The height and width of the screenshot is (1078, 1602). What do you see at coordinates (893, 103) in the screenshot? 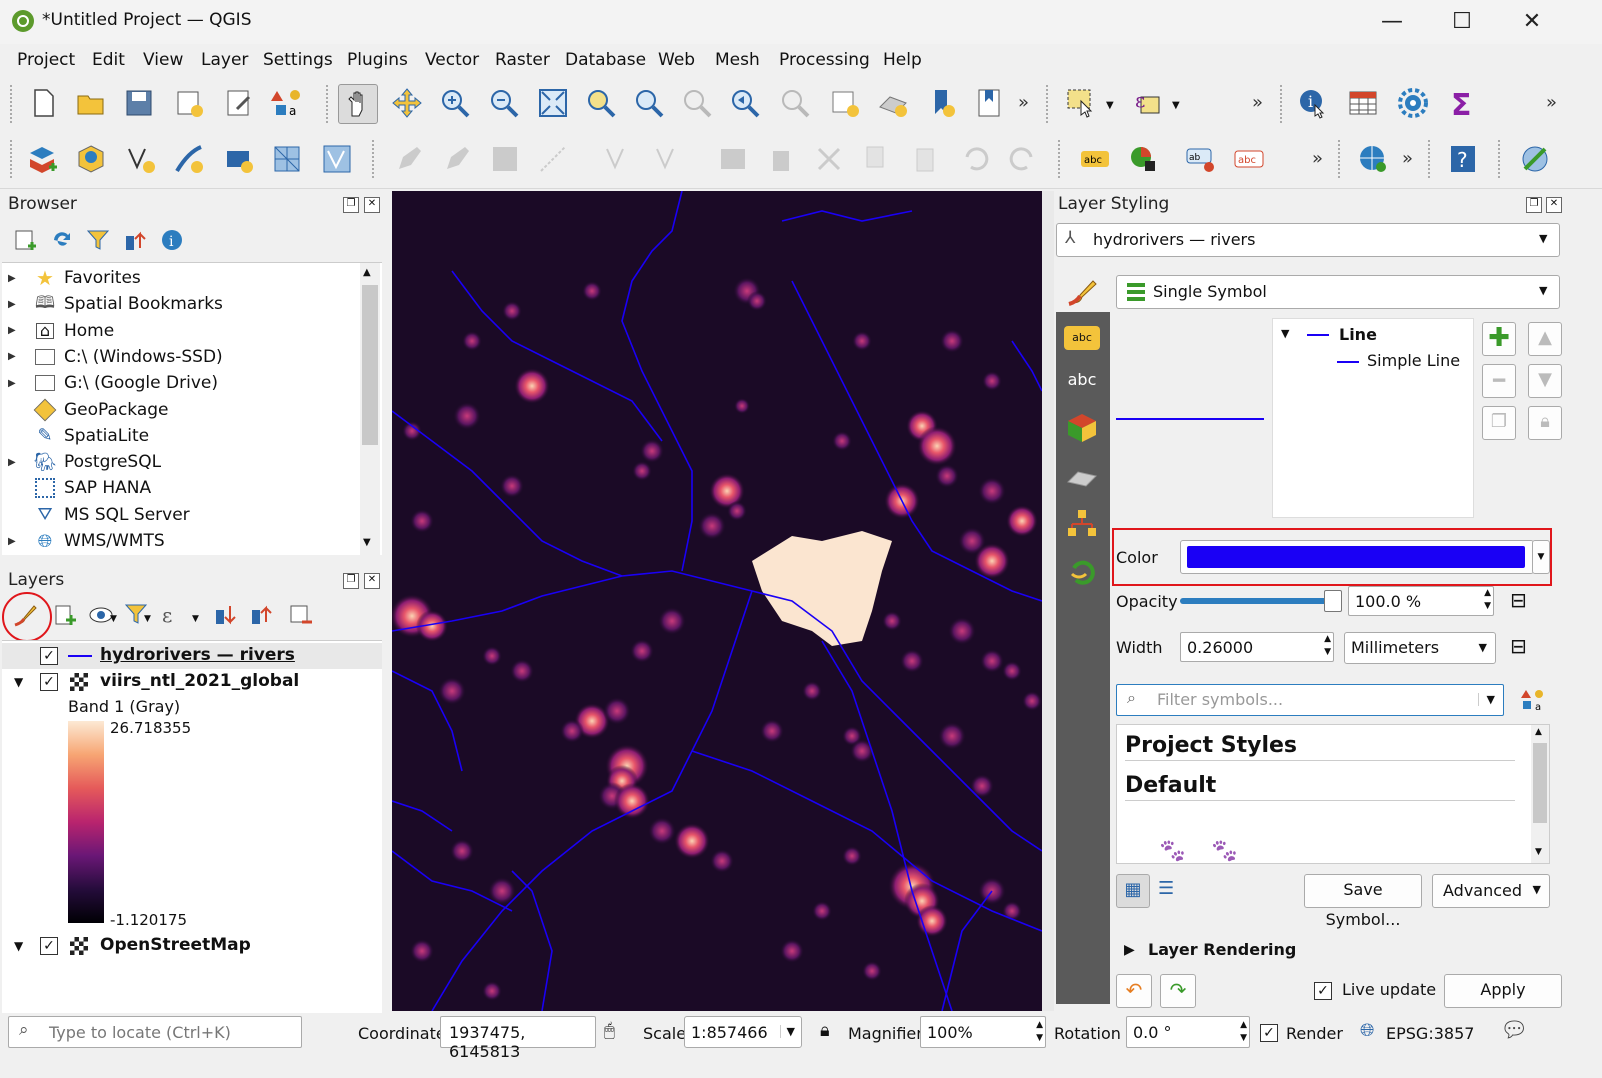
I see `new-3d-map-view-icon` at bounding box center [893, 103].